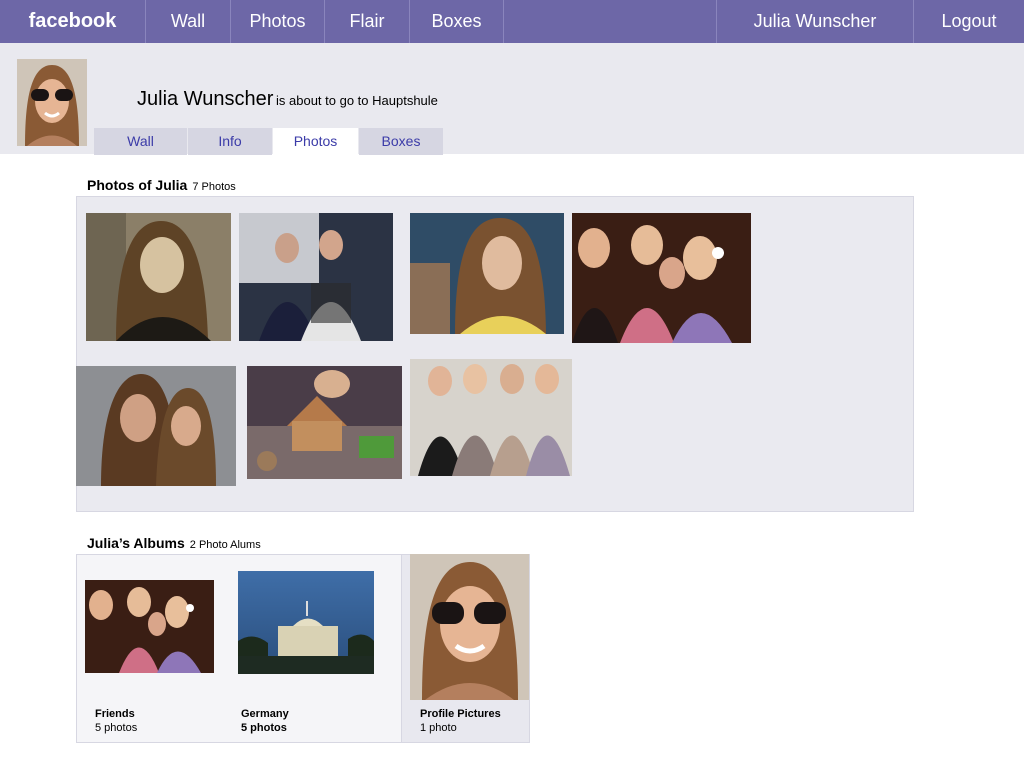 This screenshot has height=768, width=1024. Describe the element at coordinates (815, 21) in the screenshot. I see `nav-user-name: Julia Wunscher` at that location.